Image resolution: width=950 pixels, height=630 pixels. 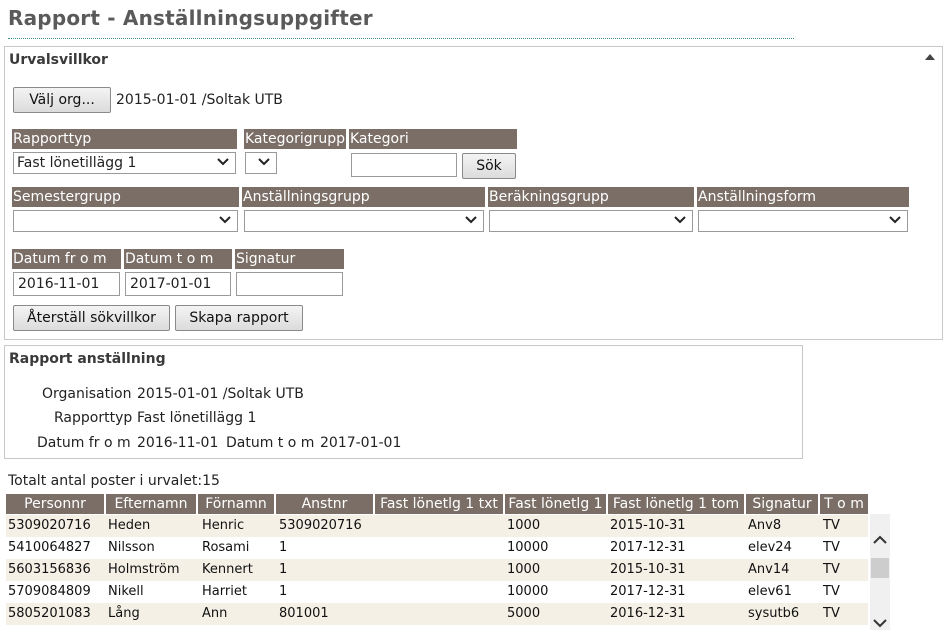 I want to click on cell-fornamn: Henric, so click(x=223, y=525).